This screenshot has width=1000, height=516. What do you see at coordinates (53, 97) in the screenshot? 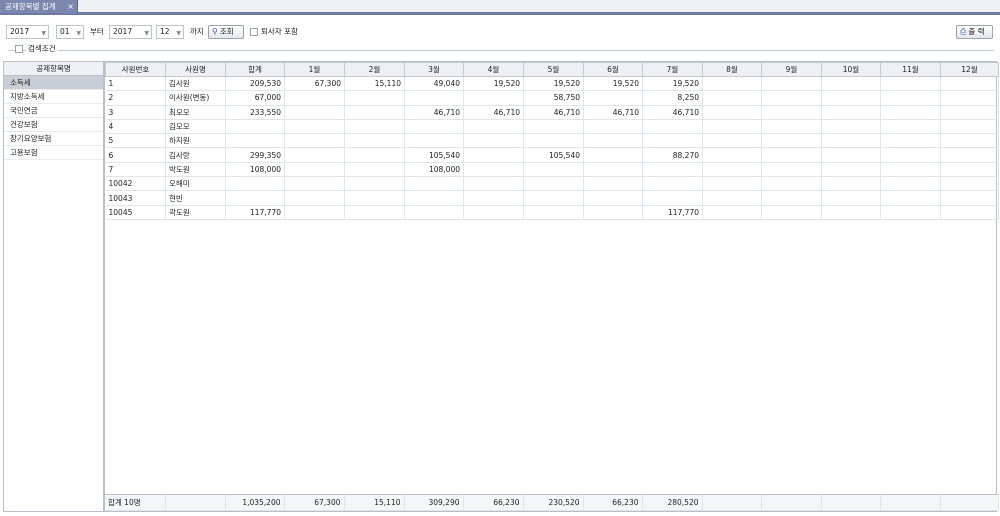
I see `list-item: 지방소득세` at bounding box center [53, 97].